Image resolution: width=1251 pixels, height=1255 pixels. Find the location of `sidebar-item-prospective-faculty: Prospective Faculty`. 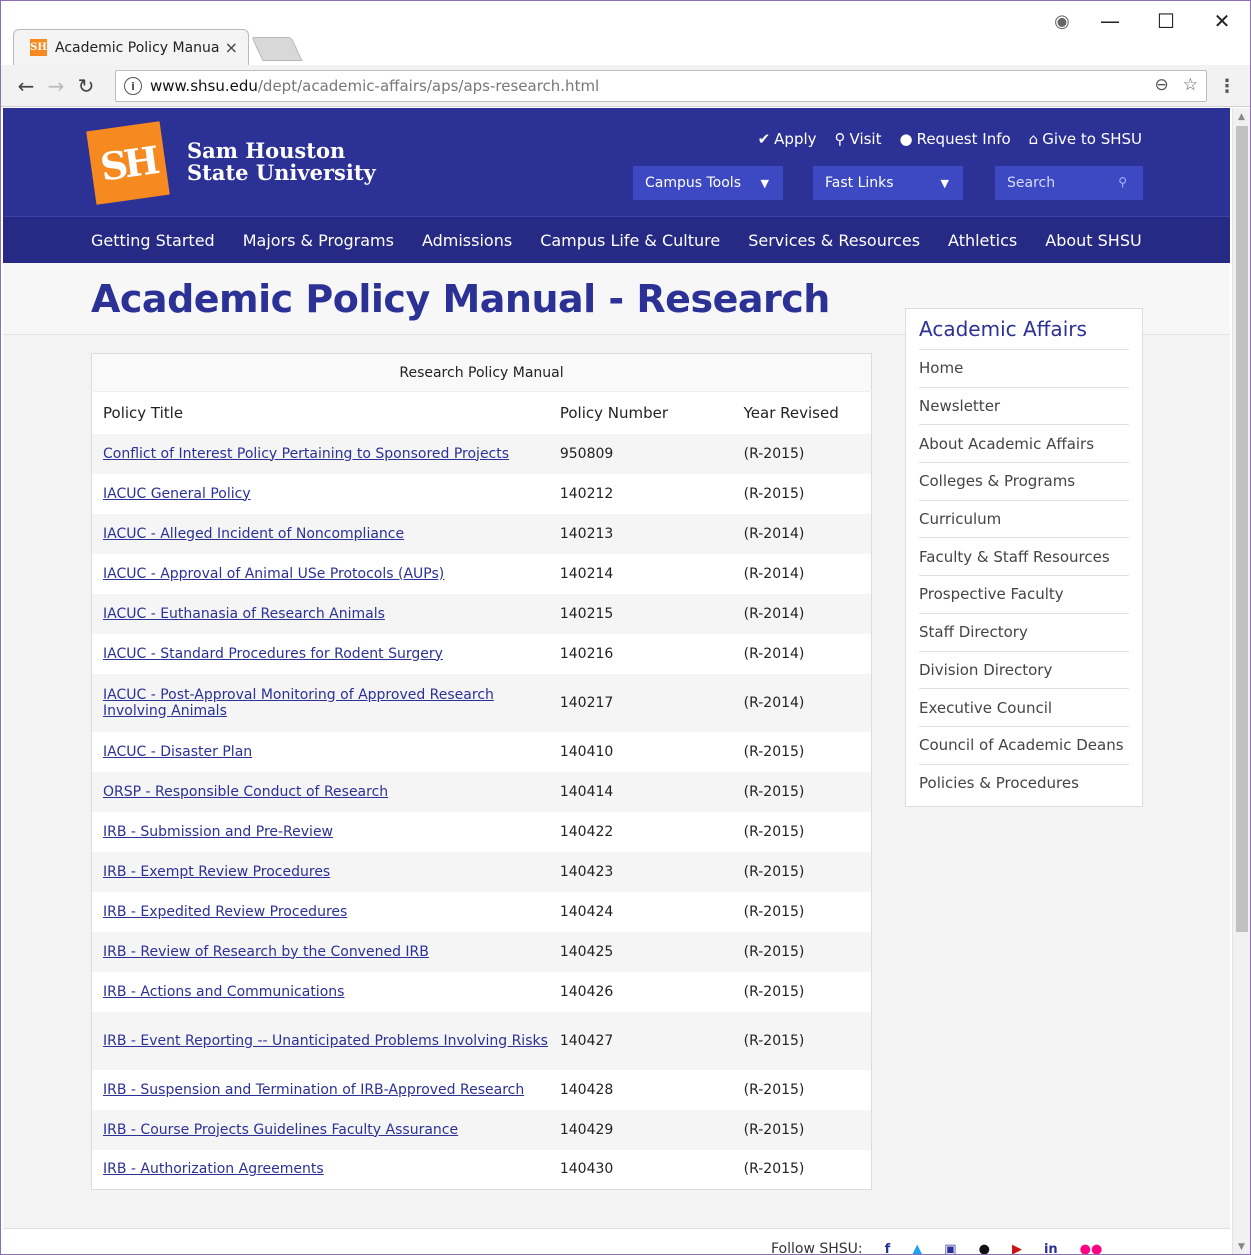

sidebar-item-prospective-faculty: Prospective Faculty is located at coordinates (1024, 595).